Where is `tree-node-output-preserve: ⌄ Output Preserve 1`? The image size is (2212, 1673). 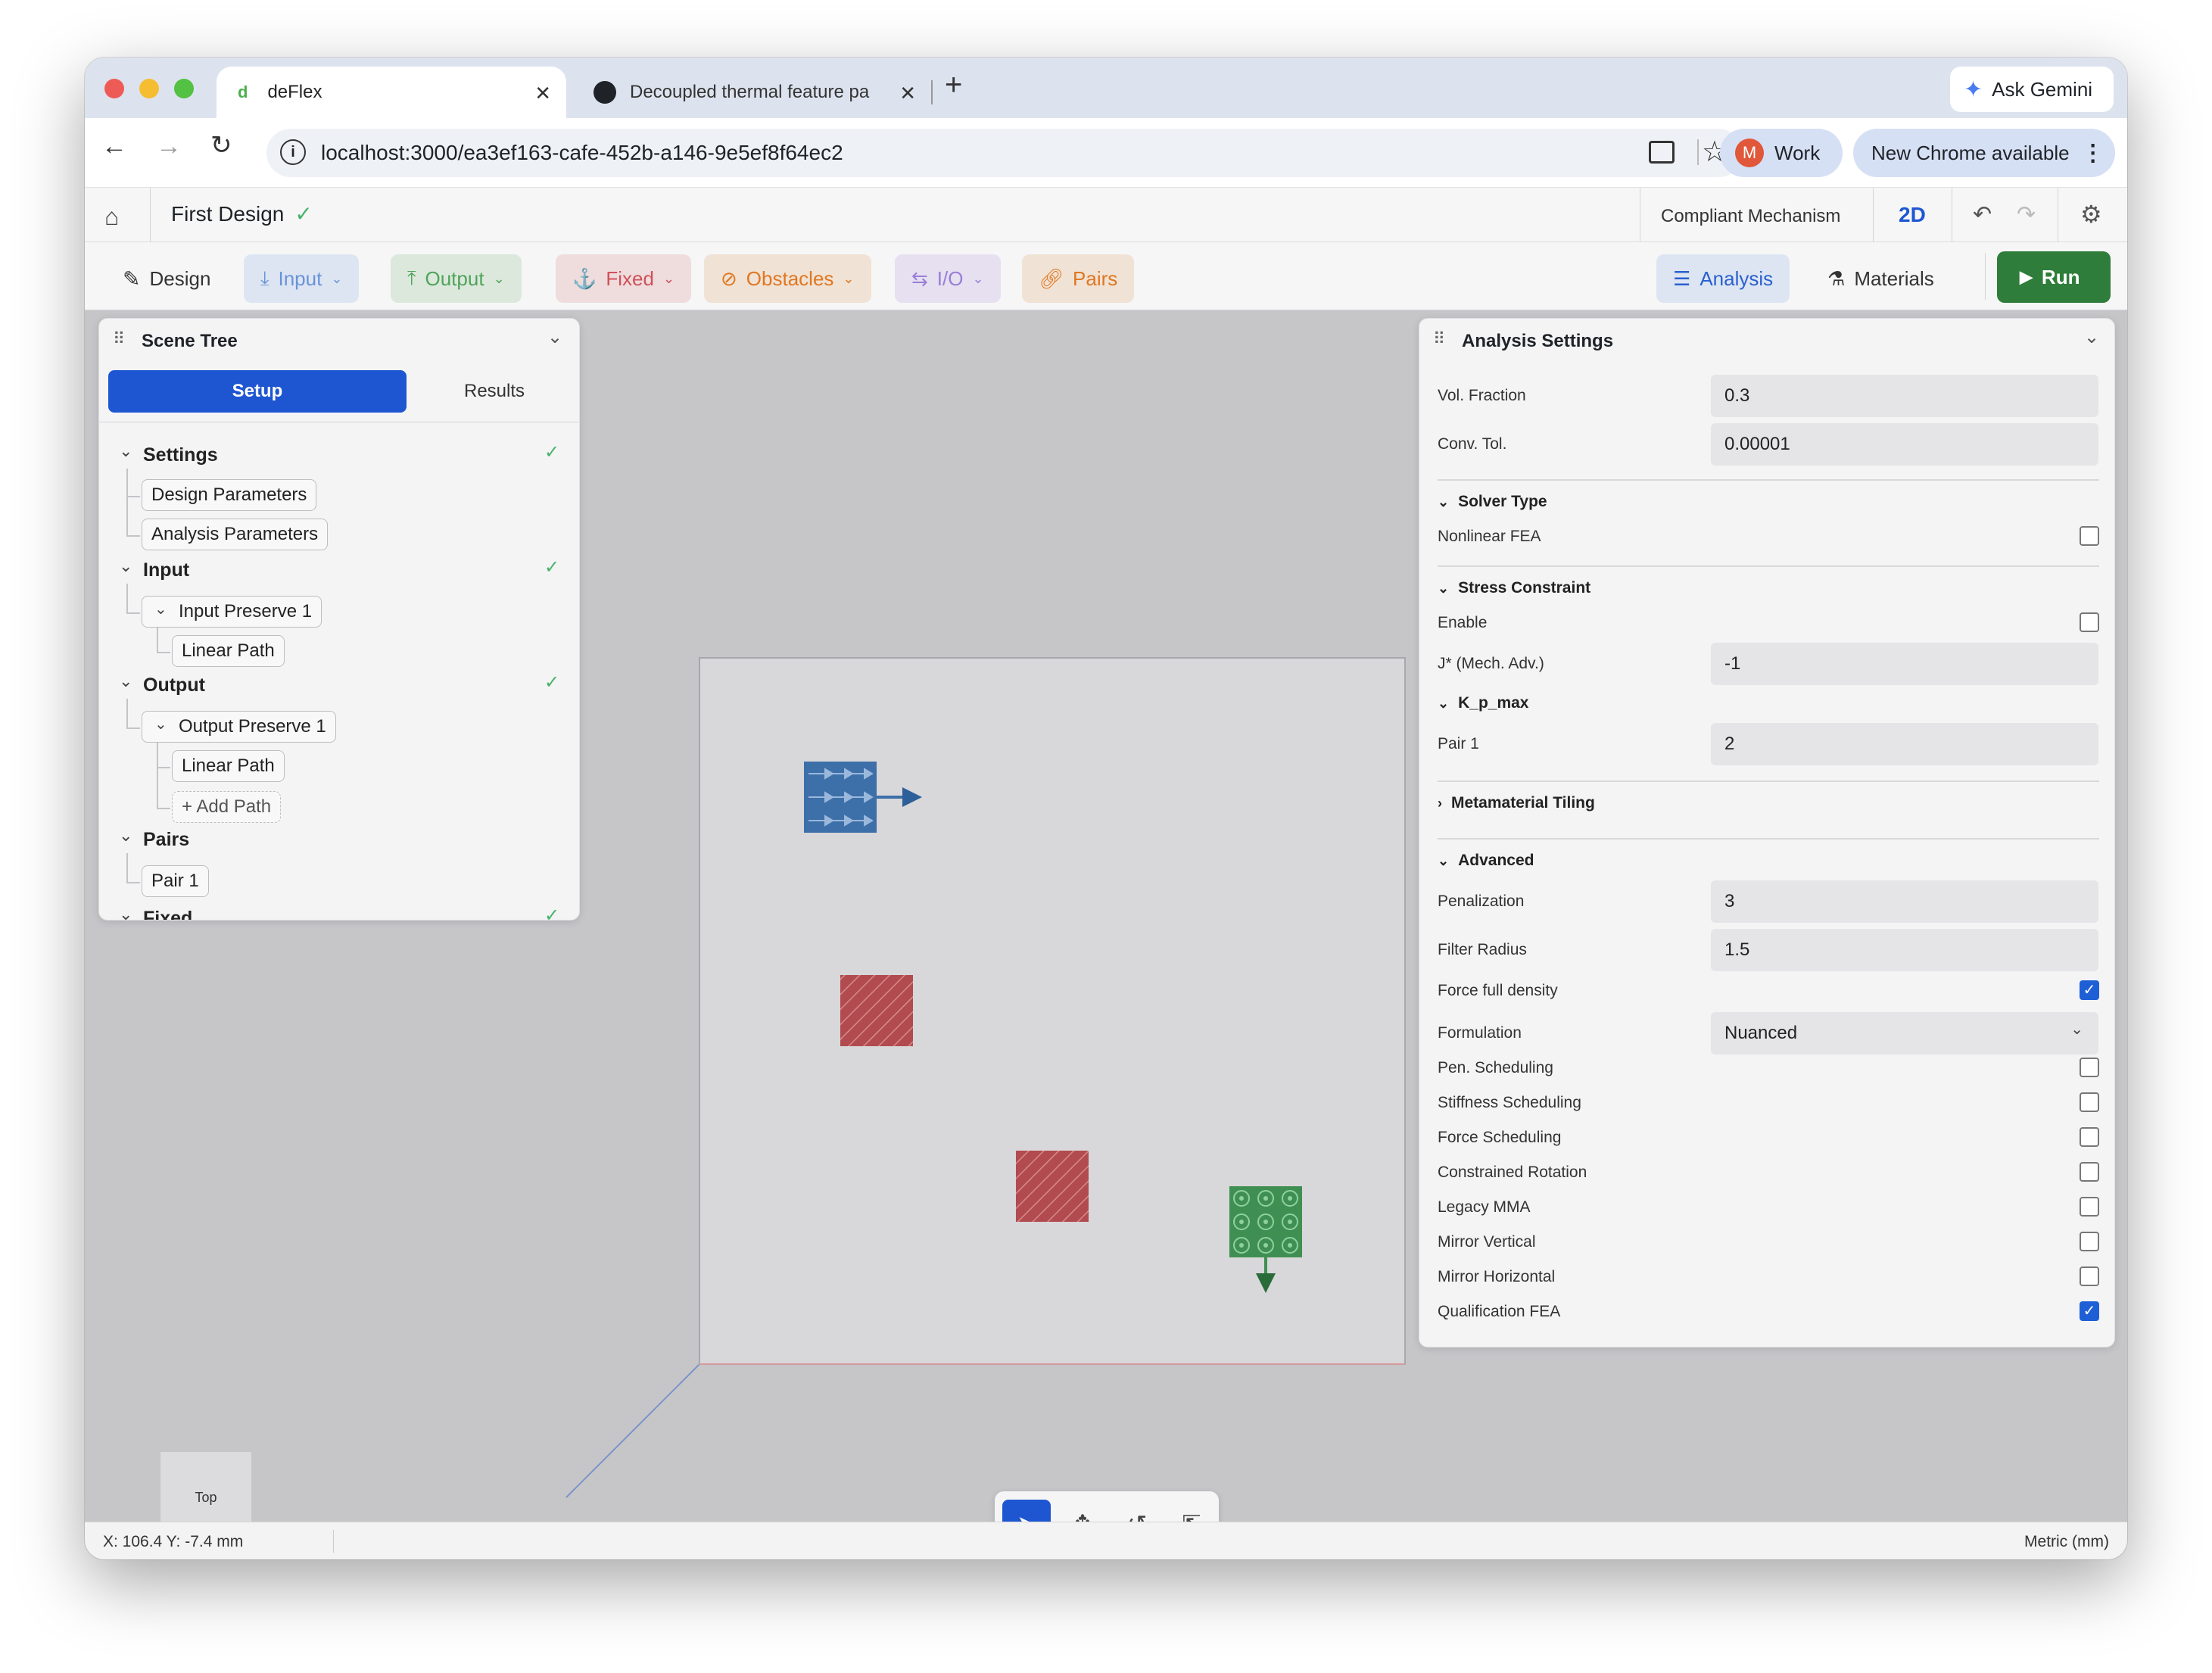 tree-node-output-preserve: ⌄ Output Preserve 1 is located at coordinates (239, 727).